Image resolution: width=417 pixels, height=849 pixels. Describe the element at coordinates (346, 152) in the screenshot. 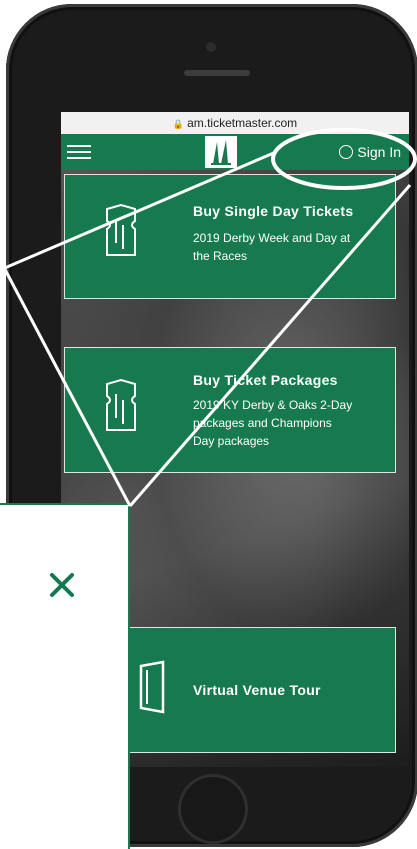

I see `user-icon` at that location.